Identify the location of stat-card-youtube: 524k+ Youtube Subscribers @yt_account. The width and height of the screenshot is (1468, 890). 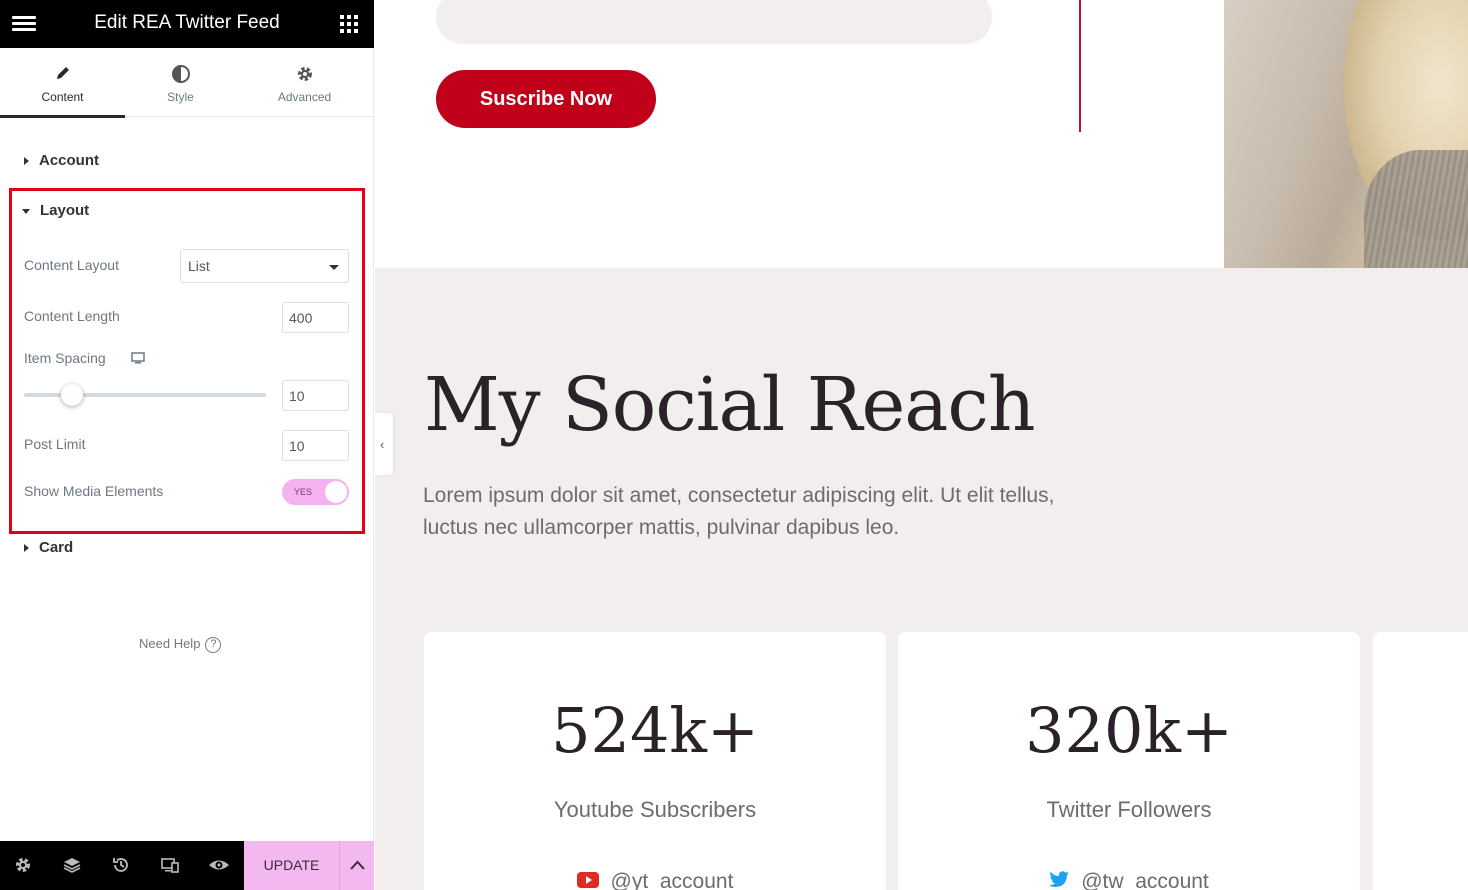
(655, 761).